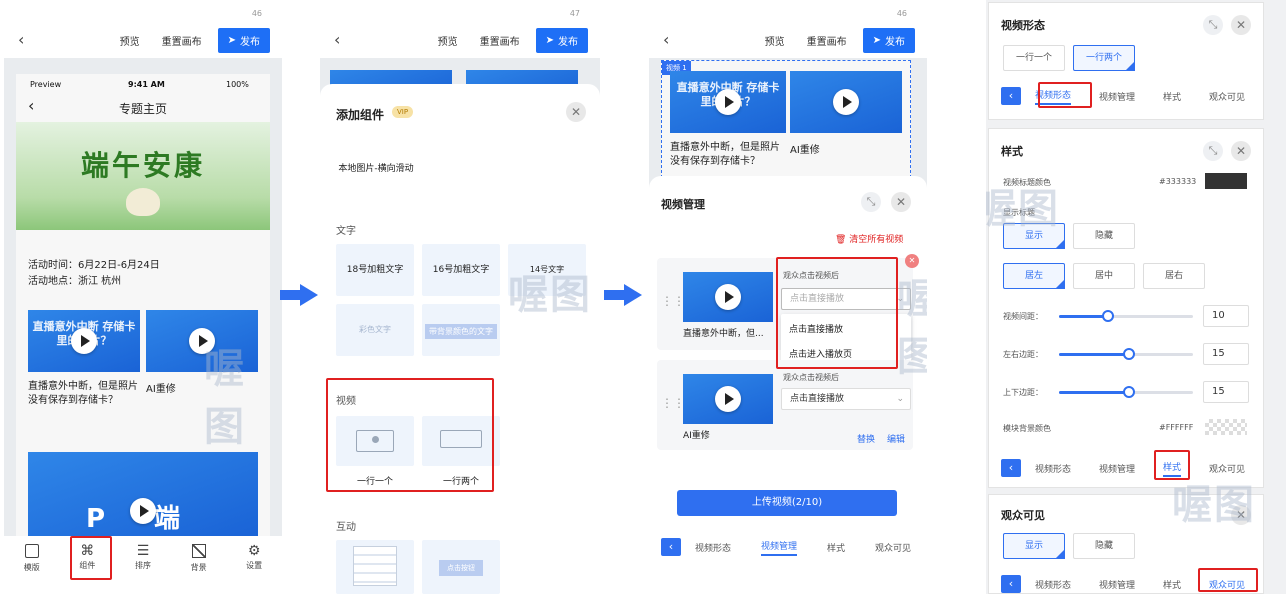 This screenshot has width=1286, height=594. What do you see at coordinates (254, 565) in the screenshot?
I see `nav-settings: ⚙ 设置` at bounding box center [254, 565].